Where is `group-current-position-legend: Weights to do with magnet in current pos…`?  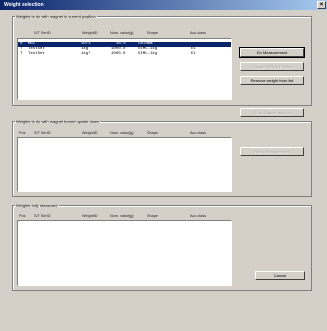
group-current-position-legend: Weights to do with magnet in current pos… is located at coordinates (56, 16).